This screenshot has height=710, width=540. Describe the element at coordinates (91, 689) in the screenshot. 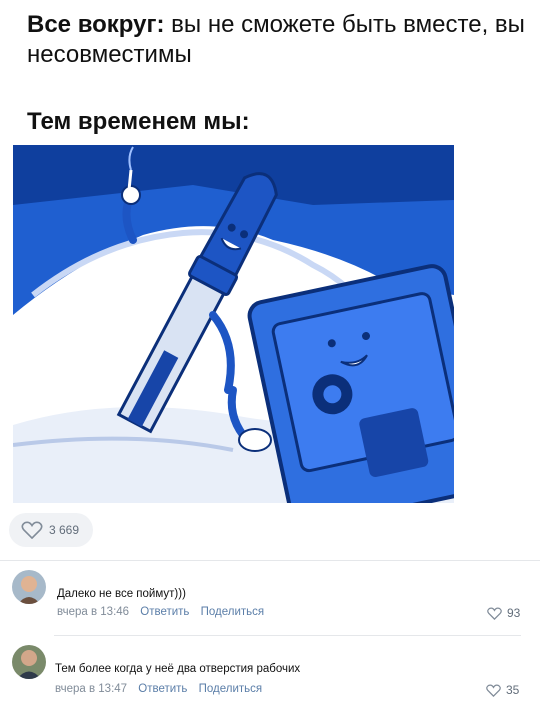

I see `comment-time: вчера в 13:47` at that location.